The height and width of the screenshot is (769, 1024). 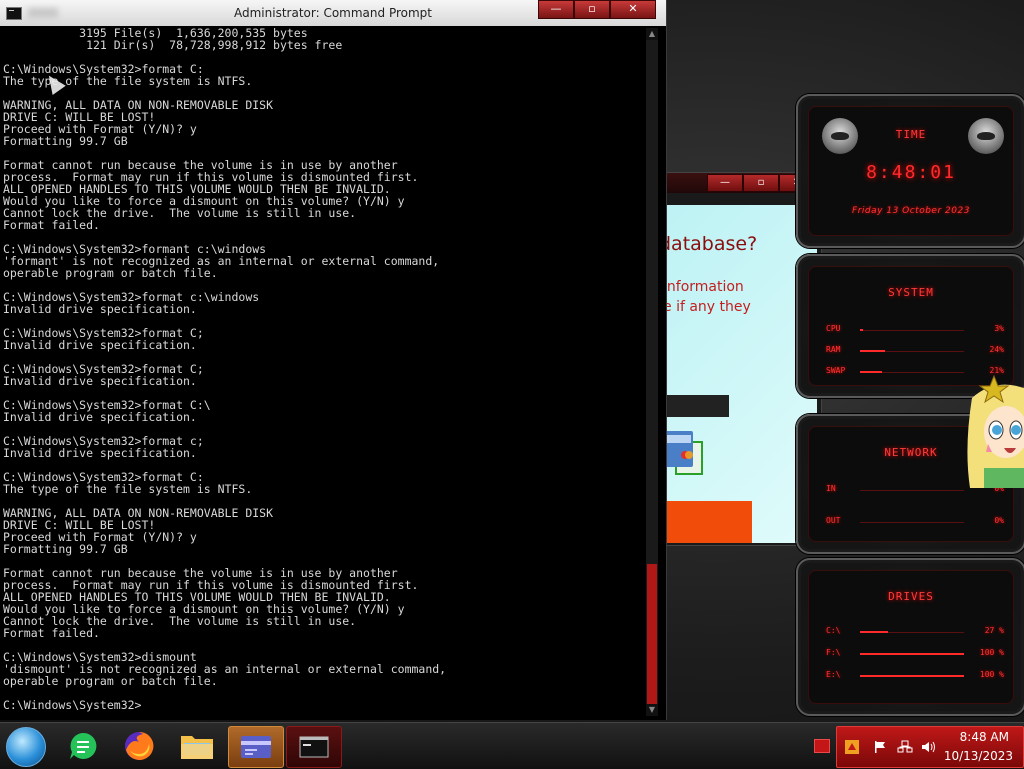 What do you see at coordinates (911, 596) in the screenshot?
I see `drives-gadget-title: DRIVES` at bounding box center [911, 596].